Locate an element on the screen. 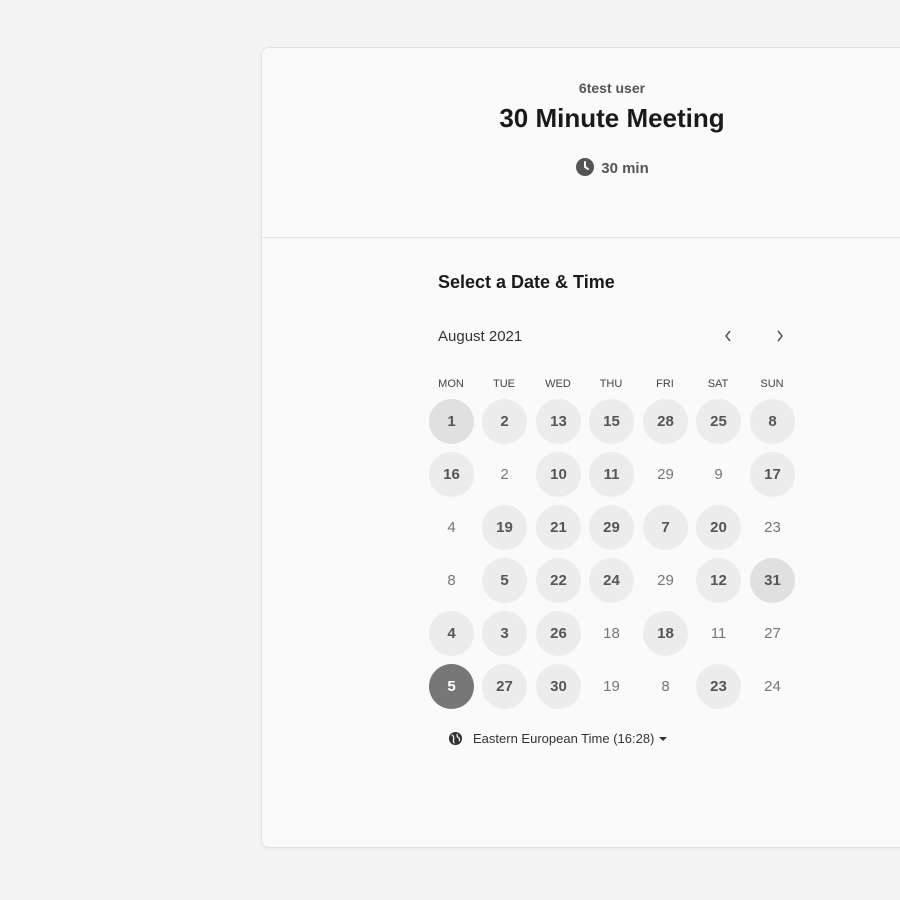  weekday-header: TUE is located at coordinates (504, 384).